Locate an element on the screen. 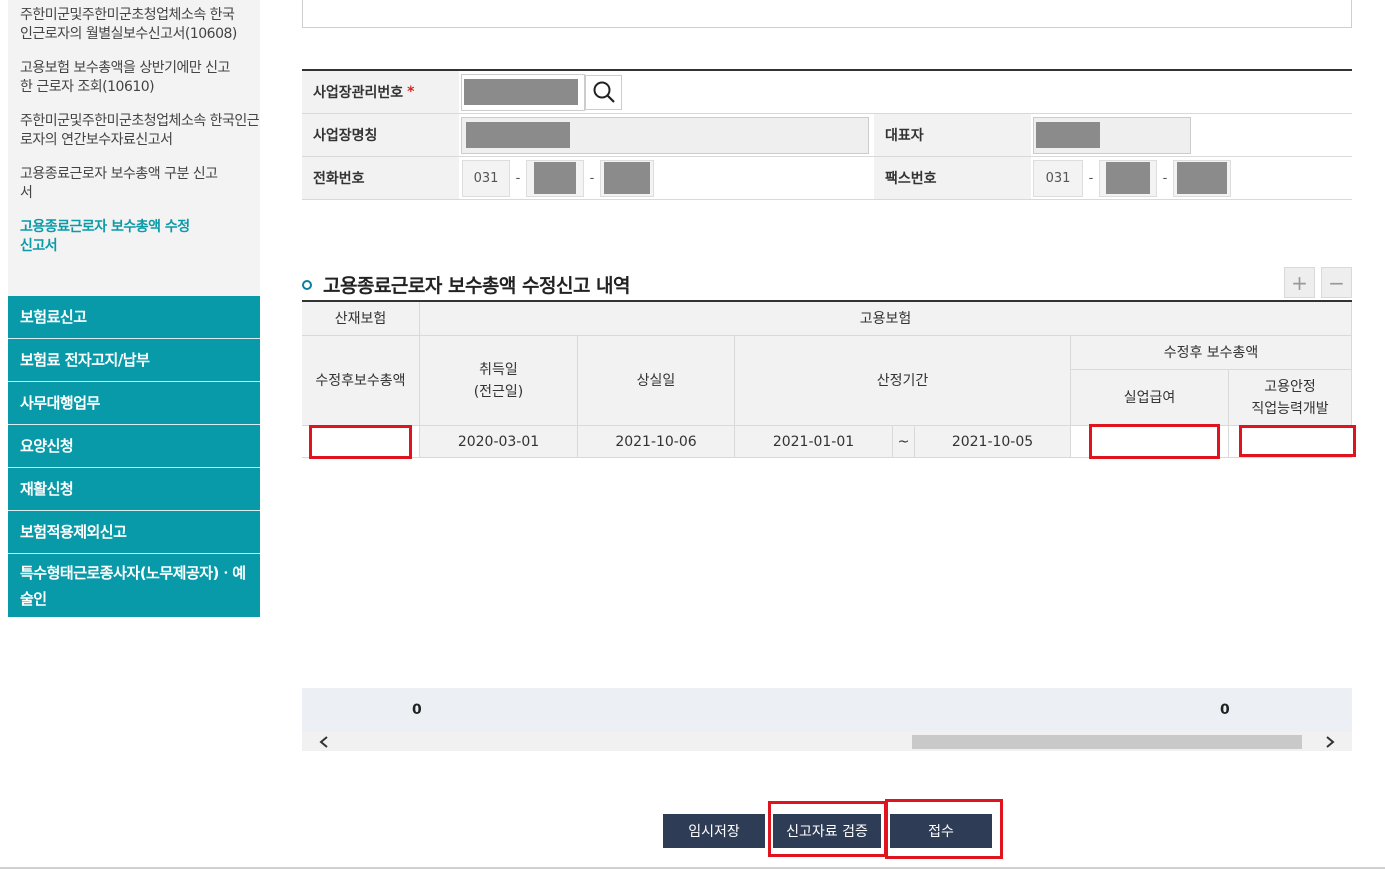 Image resolution: width=1385 pixels, height=869 pixels. bullet-icon is located at coordinates (307, 284).